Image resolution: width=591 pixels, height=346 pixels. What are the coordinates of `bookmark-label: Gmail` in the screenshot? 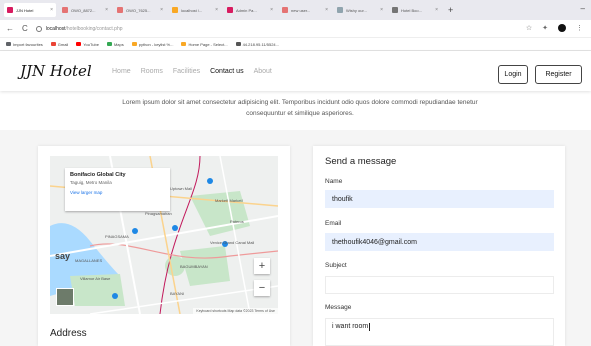 It's located at (63, 44).